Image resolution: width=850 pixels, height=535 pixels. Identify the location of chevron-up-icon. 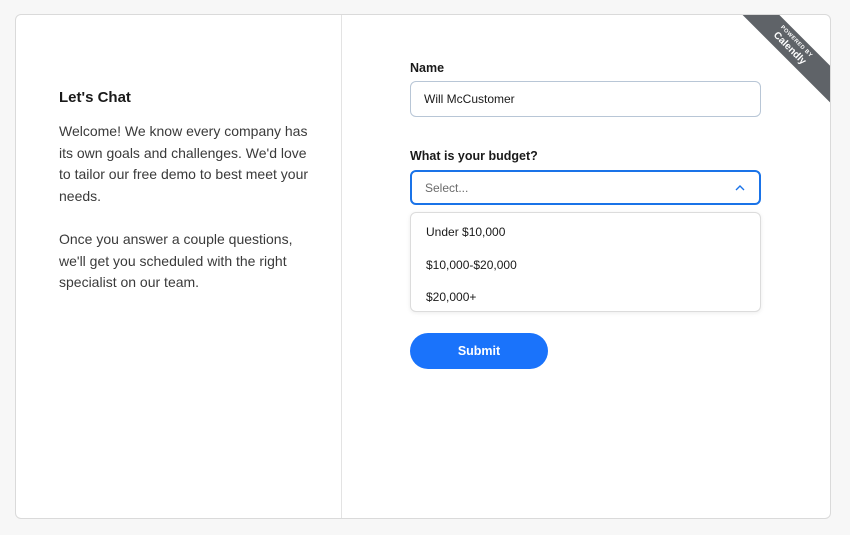
(740, 188).